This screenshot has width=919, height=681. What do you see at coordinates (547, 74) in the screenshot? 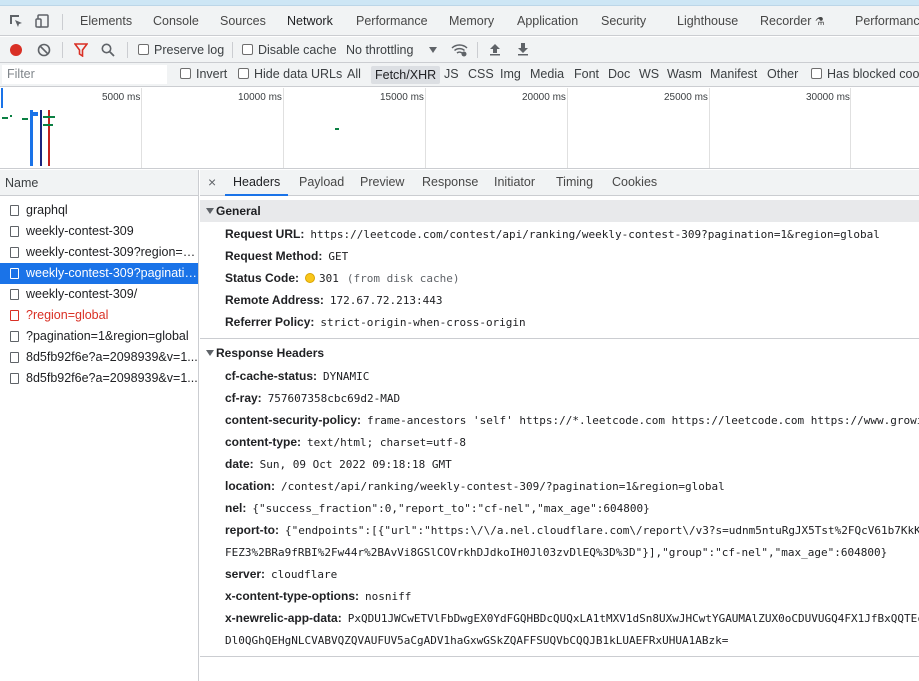
I see `type-filter-media: Media` at bounding box center [547, 74].